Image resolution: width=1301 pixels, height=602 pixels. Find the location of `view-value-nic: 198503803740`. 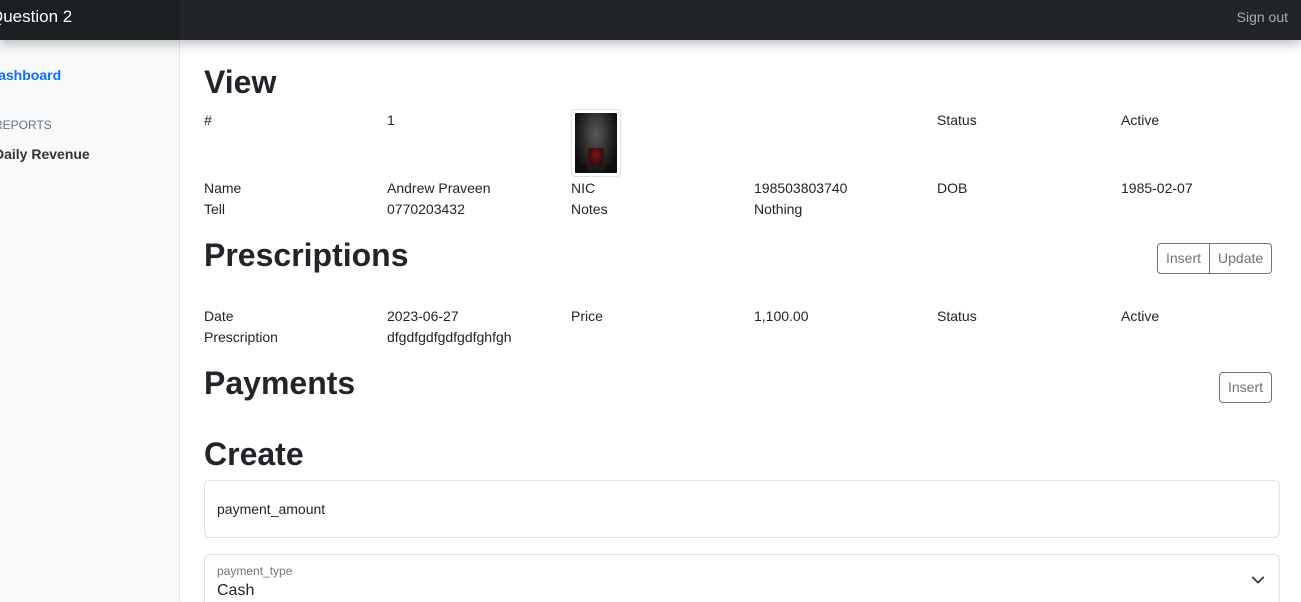

view-value-nic: 198503803740 is located at coordinates (801, 188).